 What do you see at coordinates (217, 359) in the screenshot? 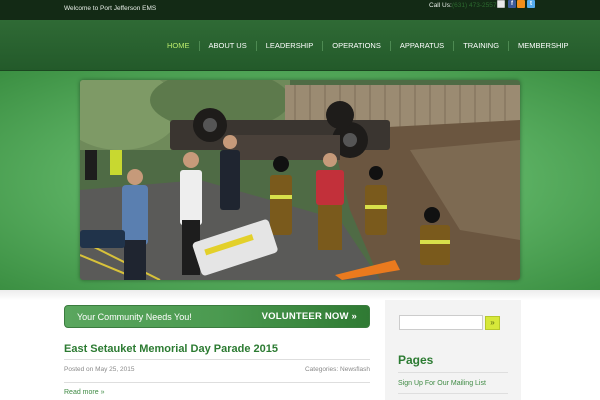
I see `post-divider` at bounding box center [217, 359].